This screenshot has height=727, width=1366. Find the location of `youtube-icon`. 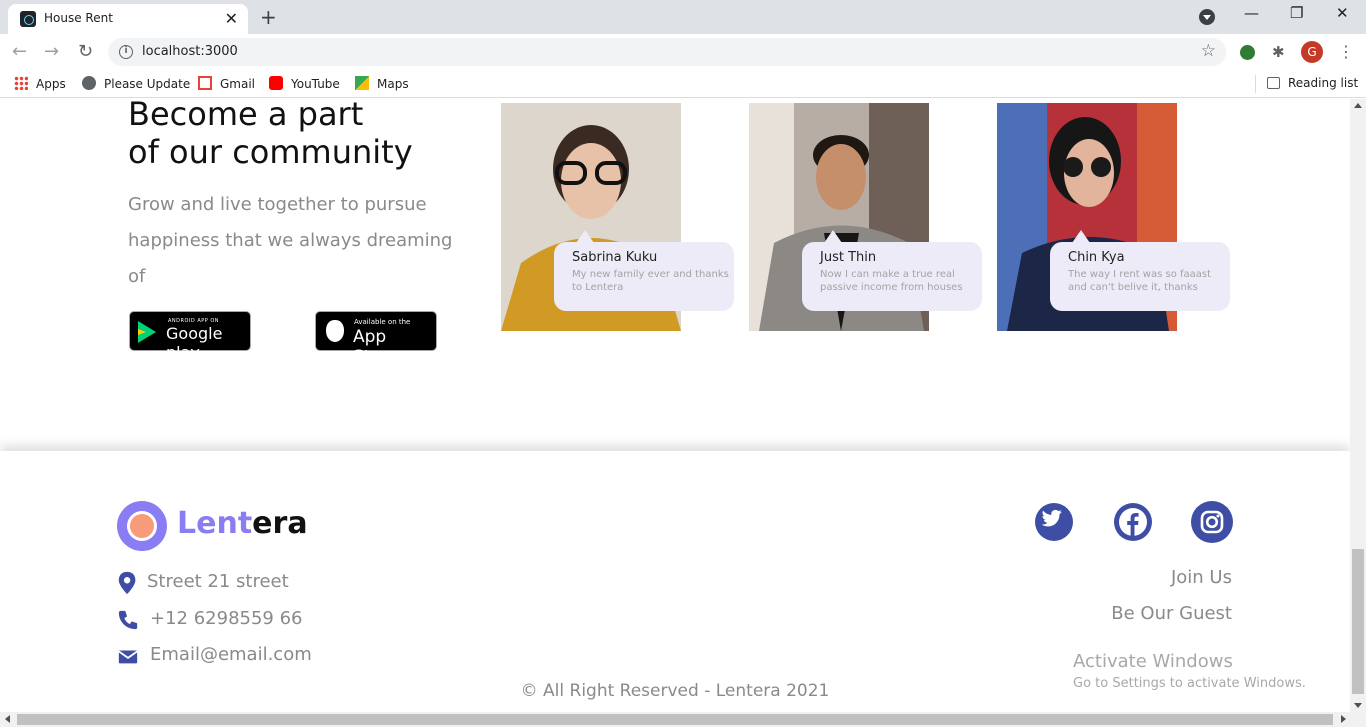

youtube-icon is located at coordinates (276, 83).